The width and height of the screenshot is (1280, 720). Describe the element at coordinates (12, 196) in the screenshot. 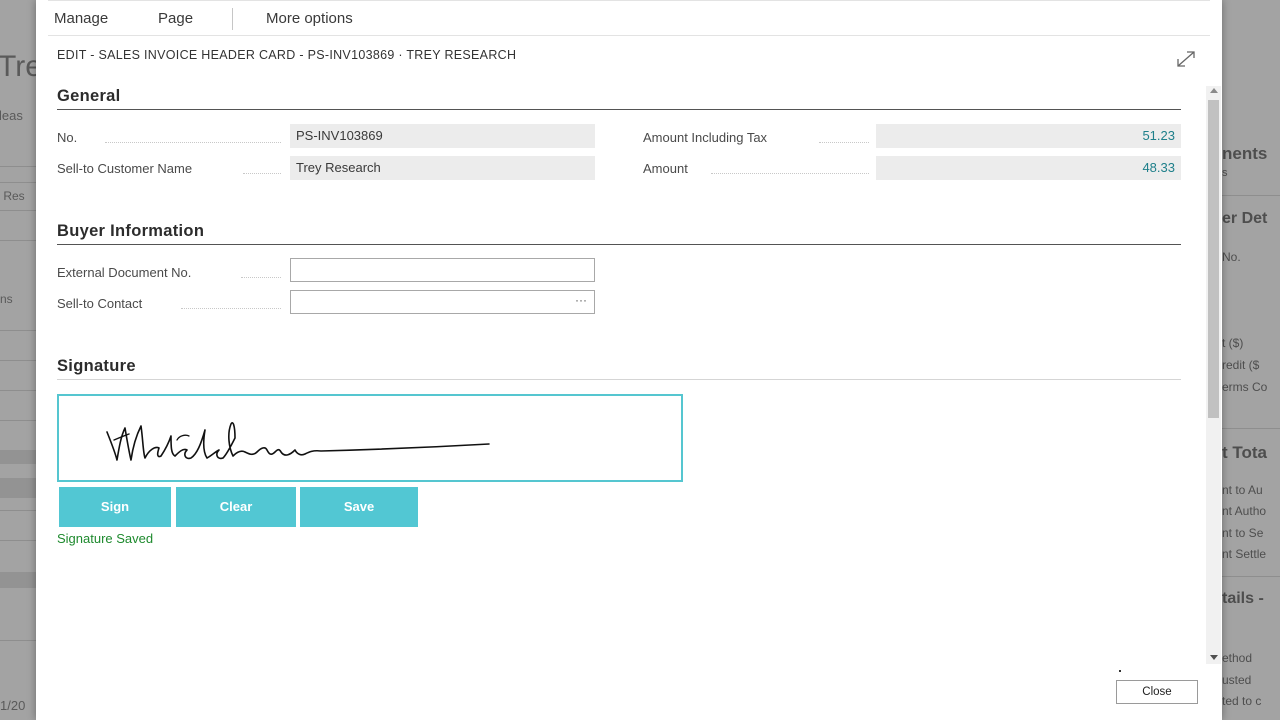

I see `bg-text-fragment: r Res` at that location.